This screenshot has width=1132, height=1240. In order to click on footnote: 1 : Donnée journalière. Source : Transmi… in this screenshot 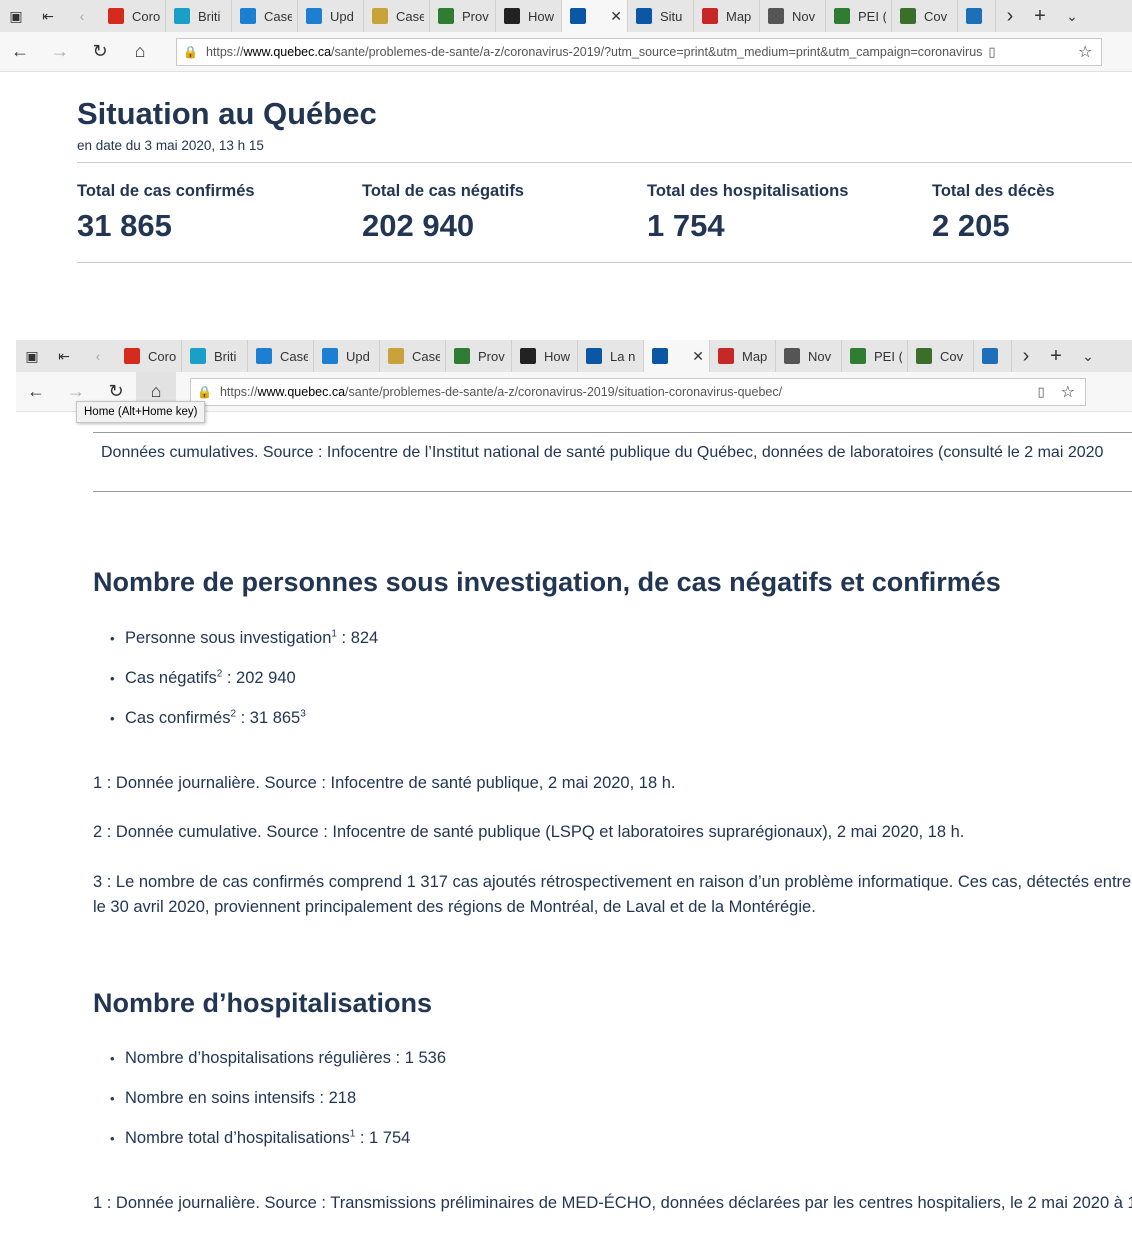, I will do `click(612, 1203)`.